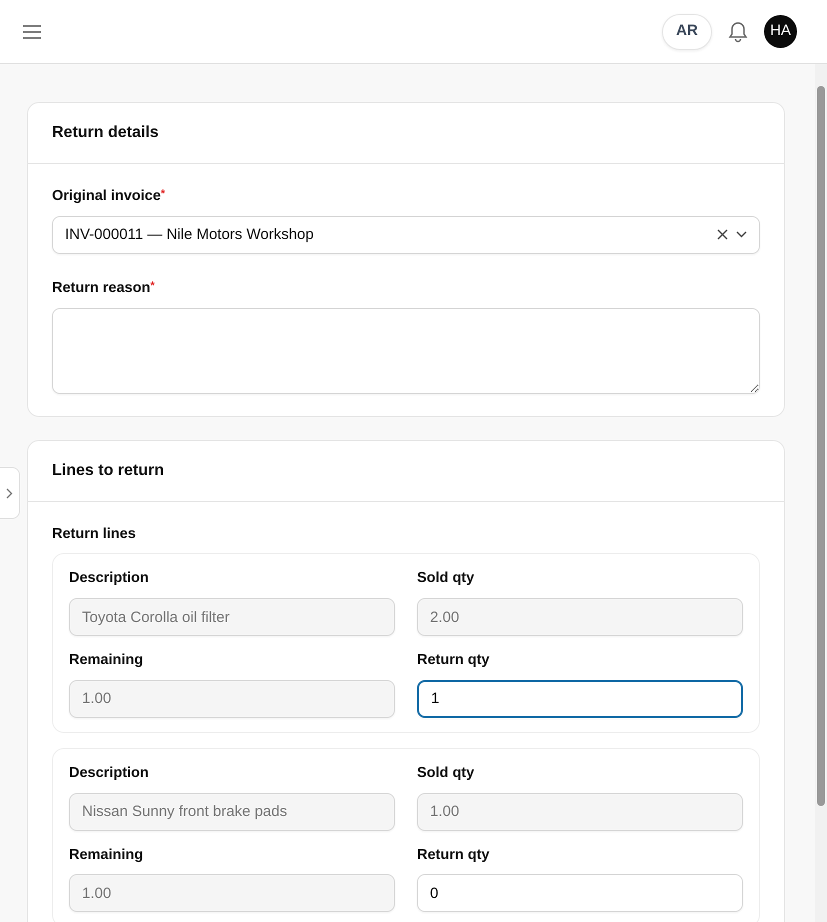 The width and height of the screenshot is (827, 922). Describe the element at coordinates (580, 699) in the screenshot. I see `return-qty-field: 1` at that location.